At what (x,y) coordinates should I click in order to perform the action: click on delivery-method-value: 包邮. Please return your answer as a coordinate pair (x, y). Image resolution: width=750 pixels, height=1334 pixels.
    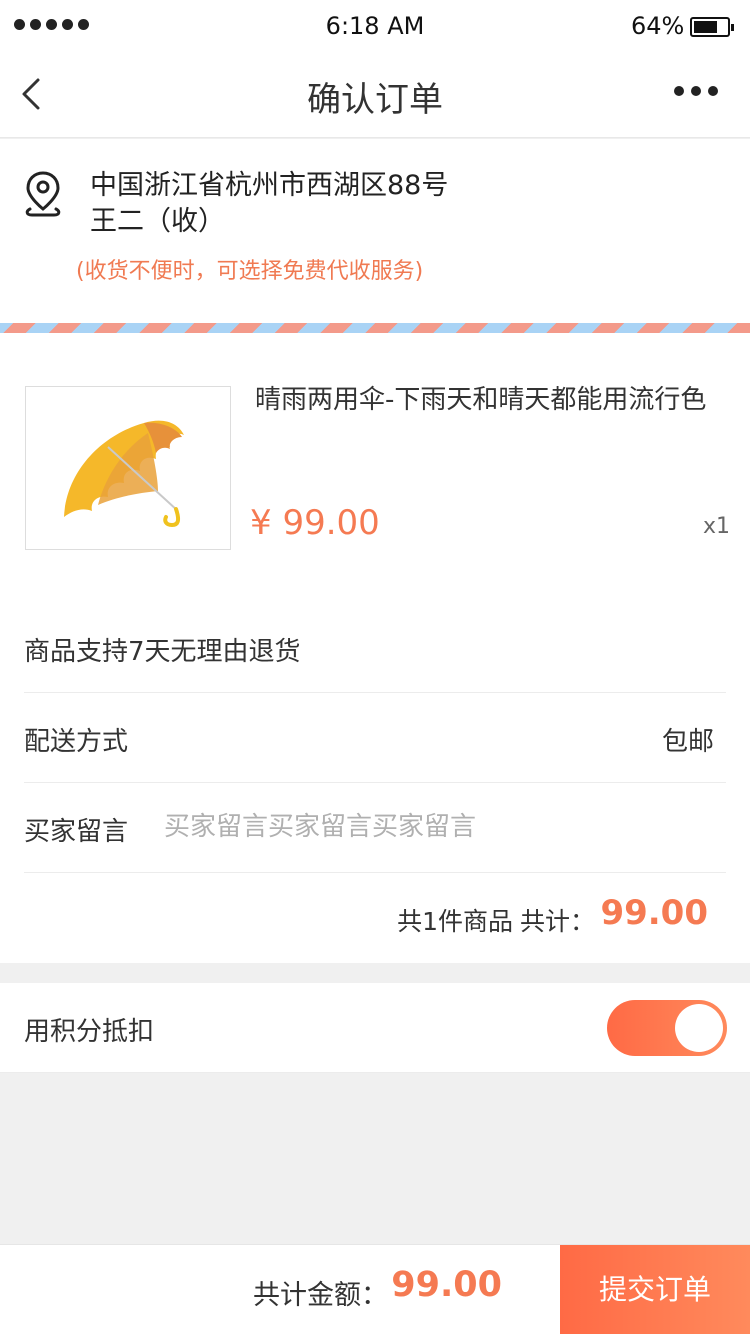
    Looking at the image, I should click on (687, 742).